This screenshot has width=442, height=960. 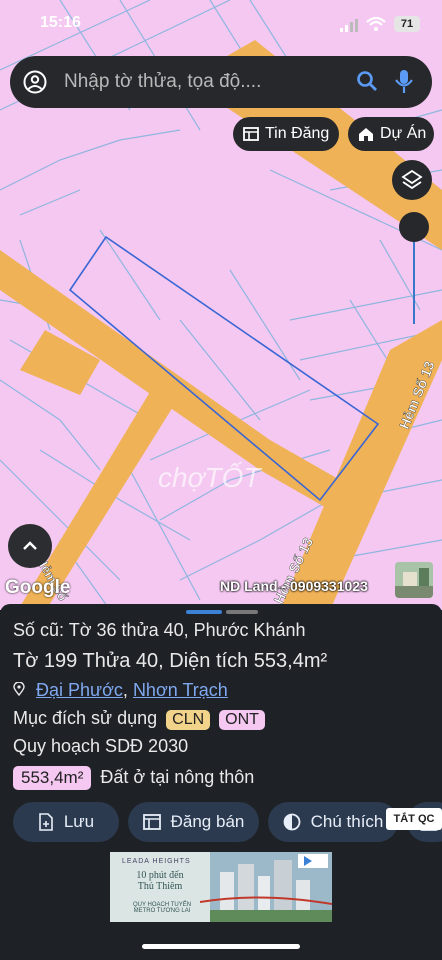 What do you see at coordinates (242, 612) in the screenshot?
I see `panel-handle` at bounding box center [242, 612].